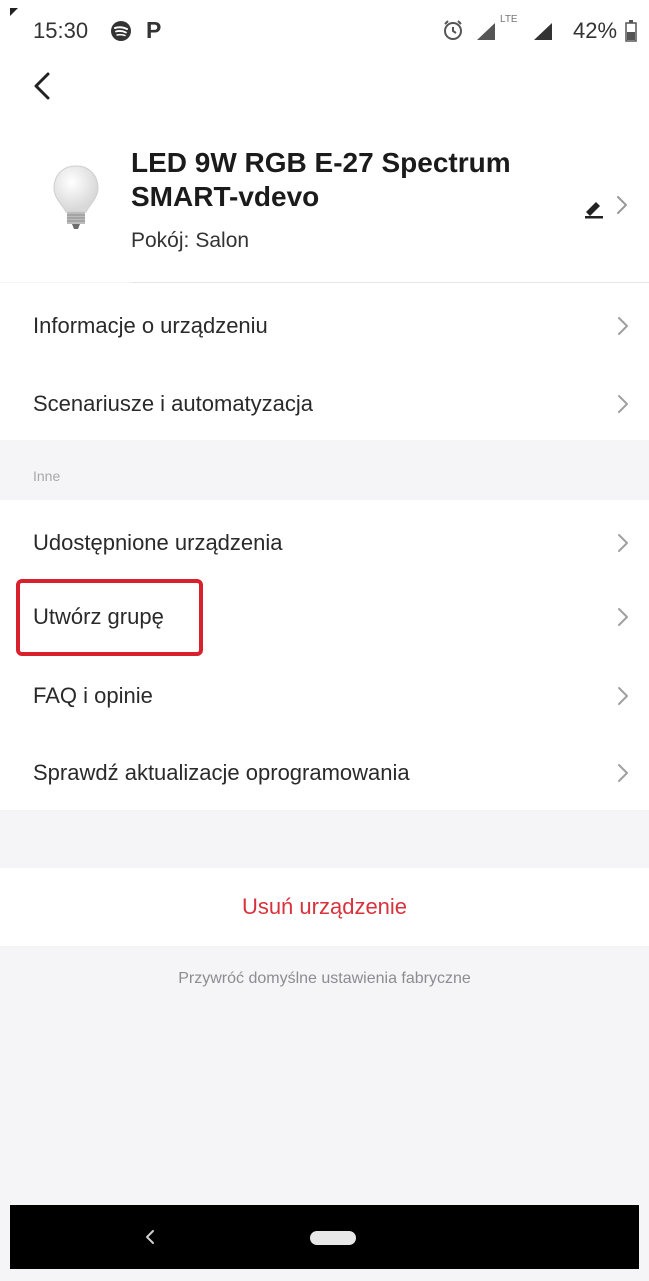 The width and height of the screenshot is (649, 1281). Describe the element at coordinates (61, 30) in the screenshot. I see `status-time: 15:30` at that location.